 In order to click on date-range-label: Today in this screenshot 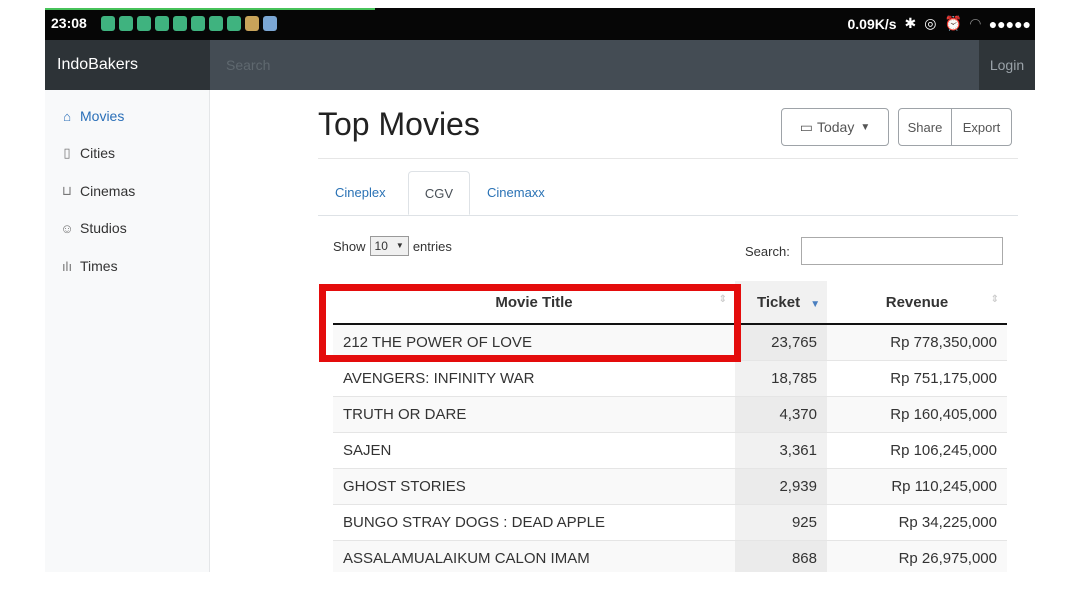, I will do `click(835, 127)`.